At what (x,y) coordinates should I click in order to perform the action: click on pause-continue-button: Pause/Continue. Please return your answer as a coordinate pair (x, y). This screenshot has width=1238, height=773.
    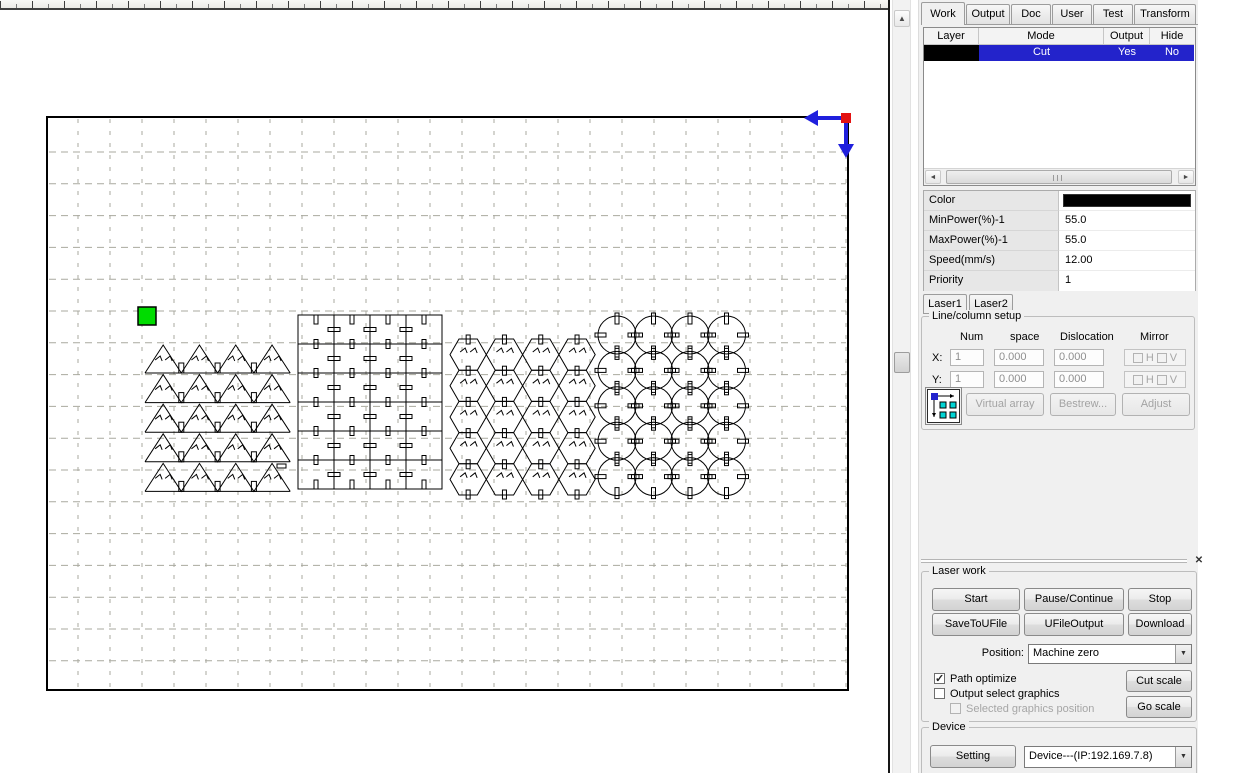
    Looking at the image, I should click on (1074, 599).